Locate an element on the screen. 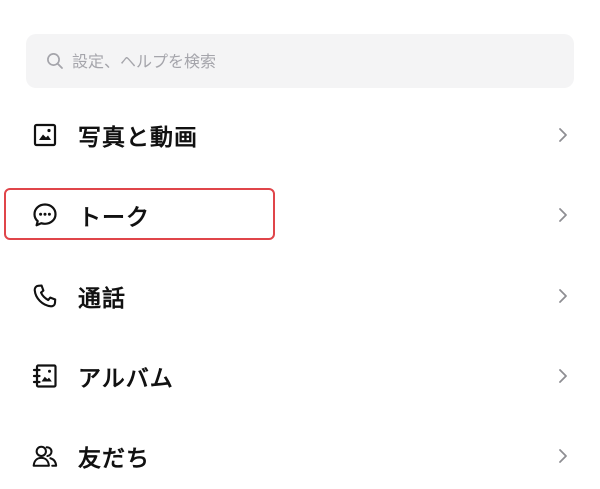 The height and width of the screenshot is (489, 600). menu-item-photos-videos: 写真と動画 is located at coordinates (300, 135).